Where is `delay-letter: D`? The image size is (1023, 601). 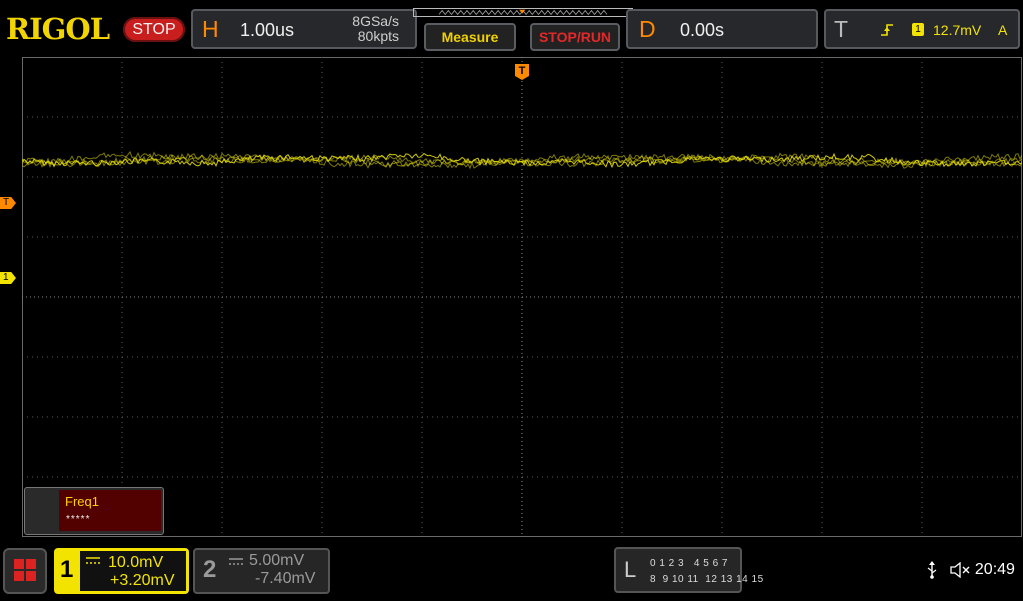 delay-letter: D is located at coordinates (647, 29).